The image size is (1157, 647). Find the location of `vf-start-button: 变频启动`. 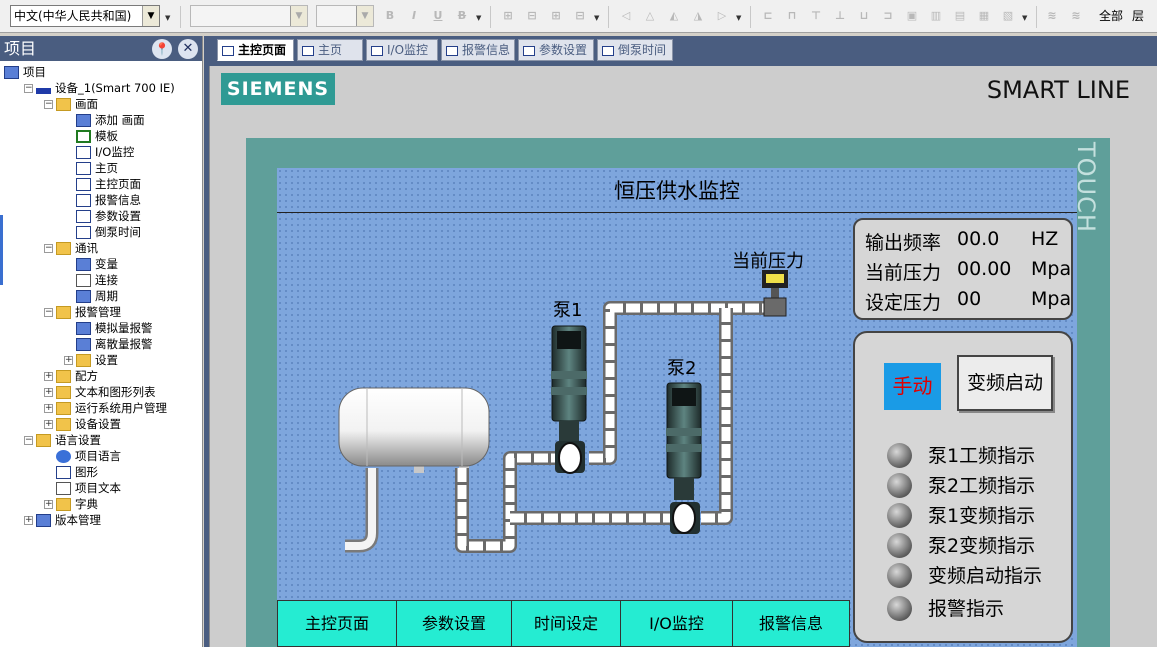

vf-start-button: 变频启动 is located at coordinates (1005, 383).